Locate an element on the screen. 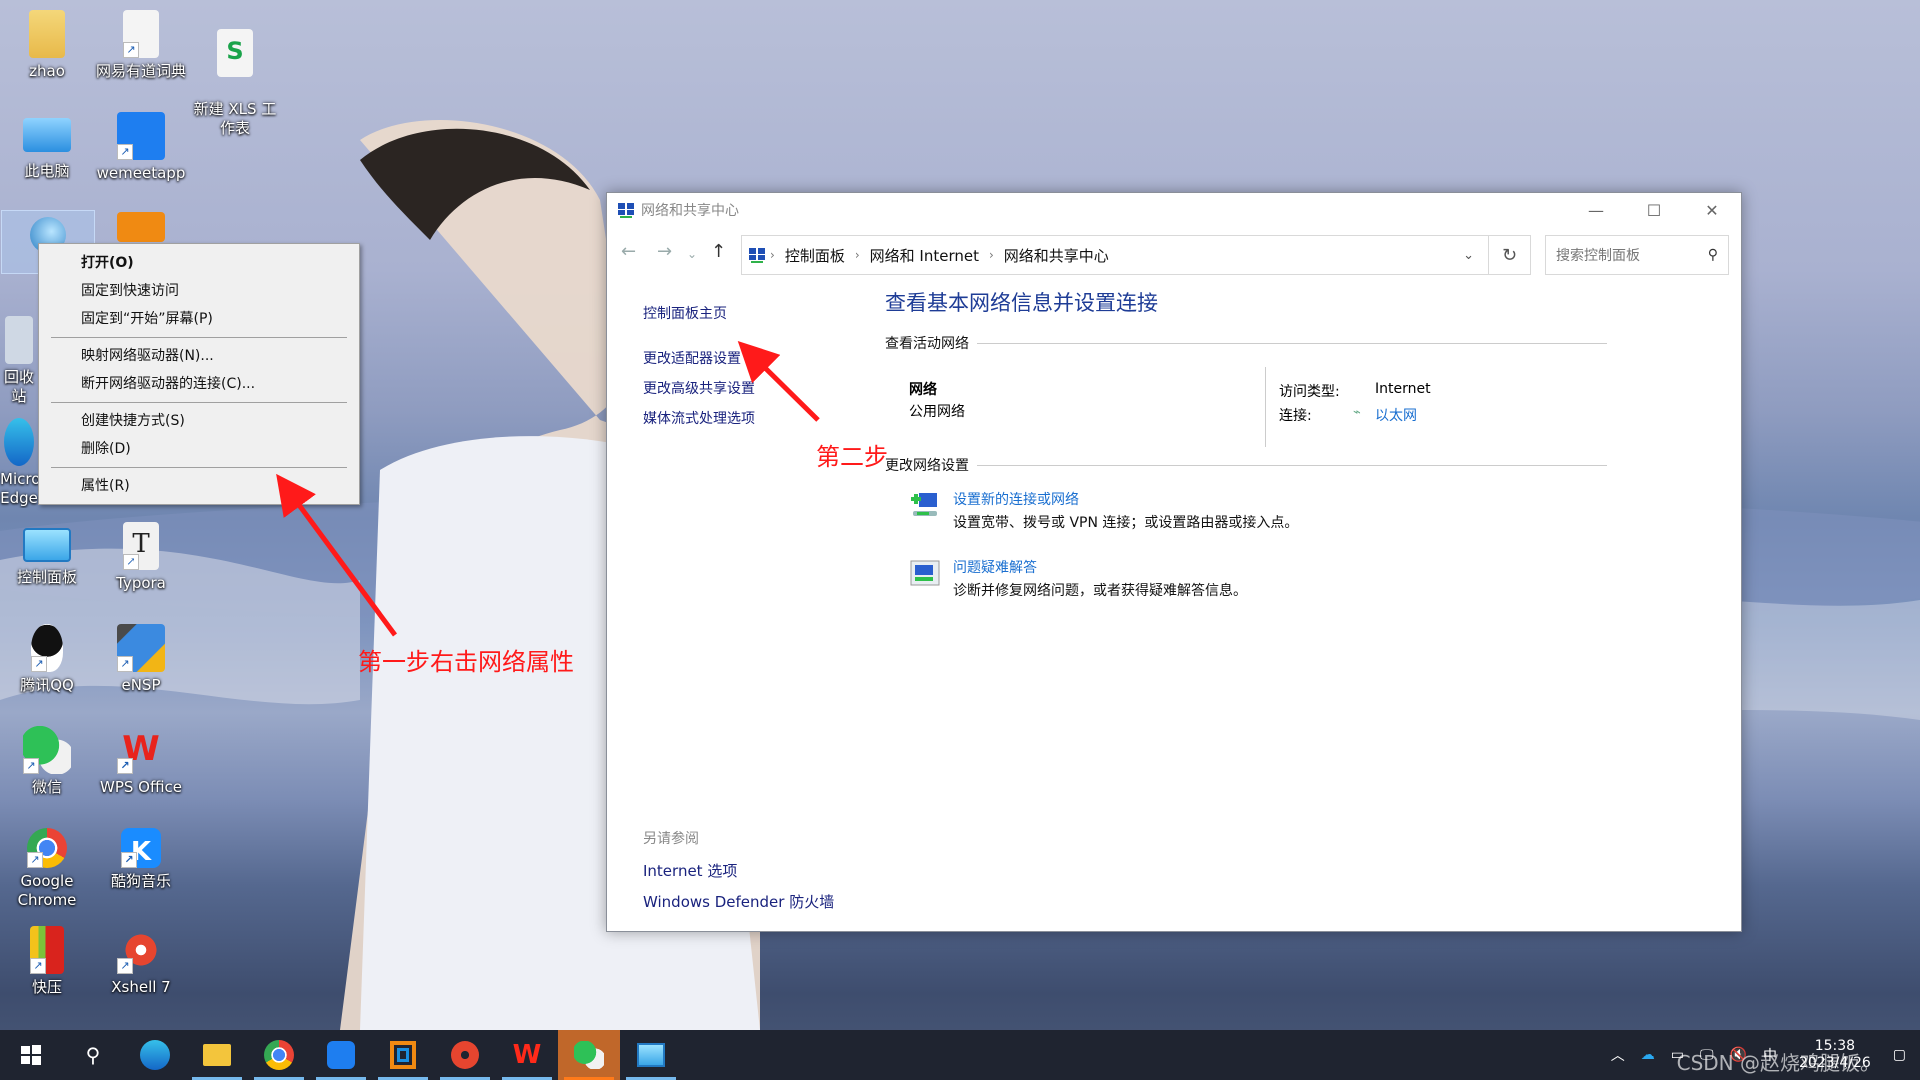 The height and width of the screenshot is (1080, 1920). menu-item-pin-start: 固定到“开始”屏幕(P) is located at coordinates (199, 319).